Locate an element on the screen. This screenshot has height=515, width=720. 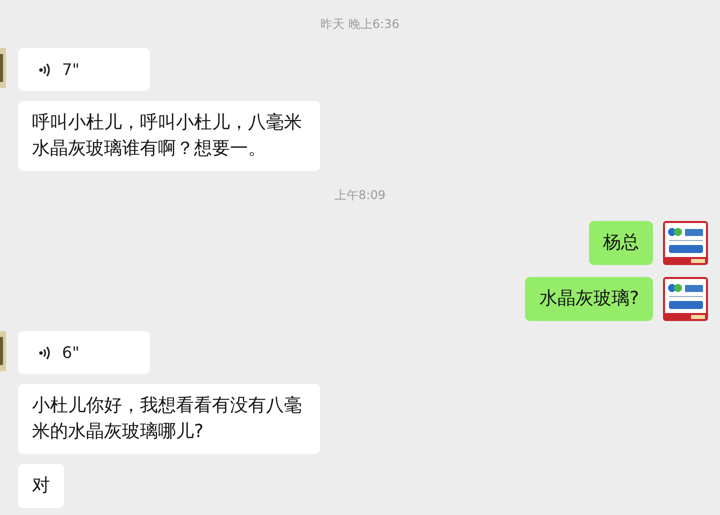
message-bubble: 对 is located at coordinates (41, 486).